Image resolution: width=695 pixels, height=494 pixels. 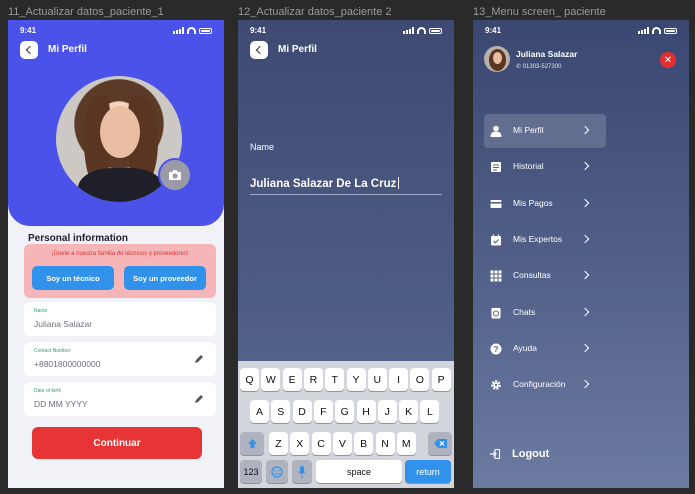 What do you see at coordinates (399, 183) in the screenshot?
I see `text-caret` at bounding box center [399, 183].